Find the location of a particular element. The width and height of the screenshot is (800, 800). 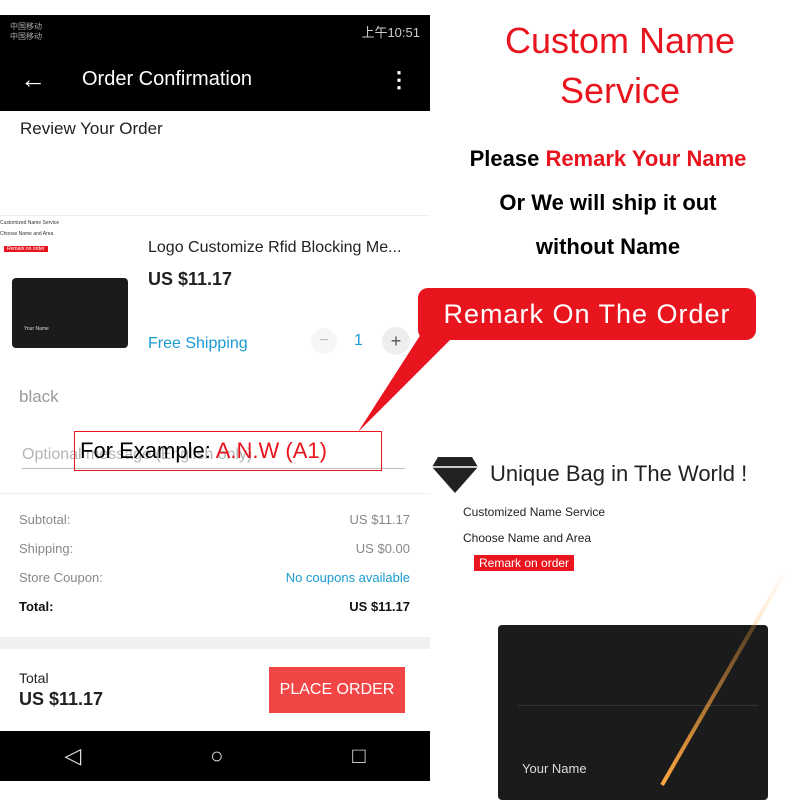

thumb-text: Customized Name Service is located at coordinates (30, 223).